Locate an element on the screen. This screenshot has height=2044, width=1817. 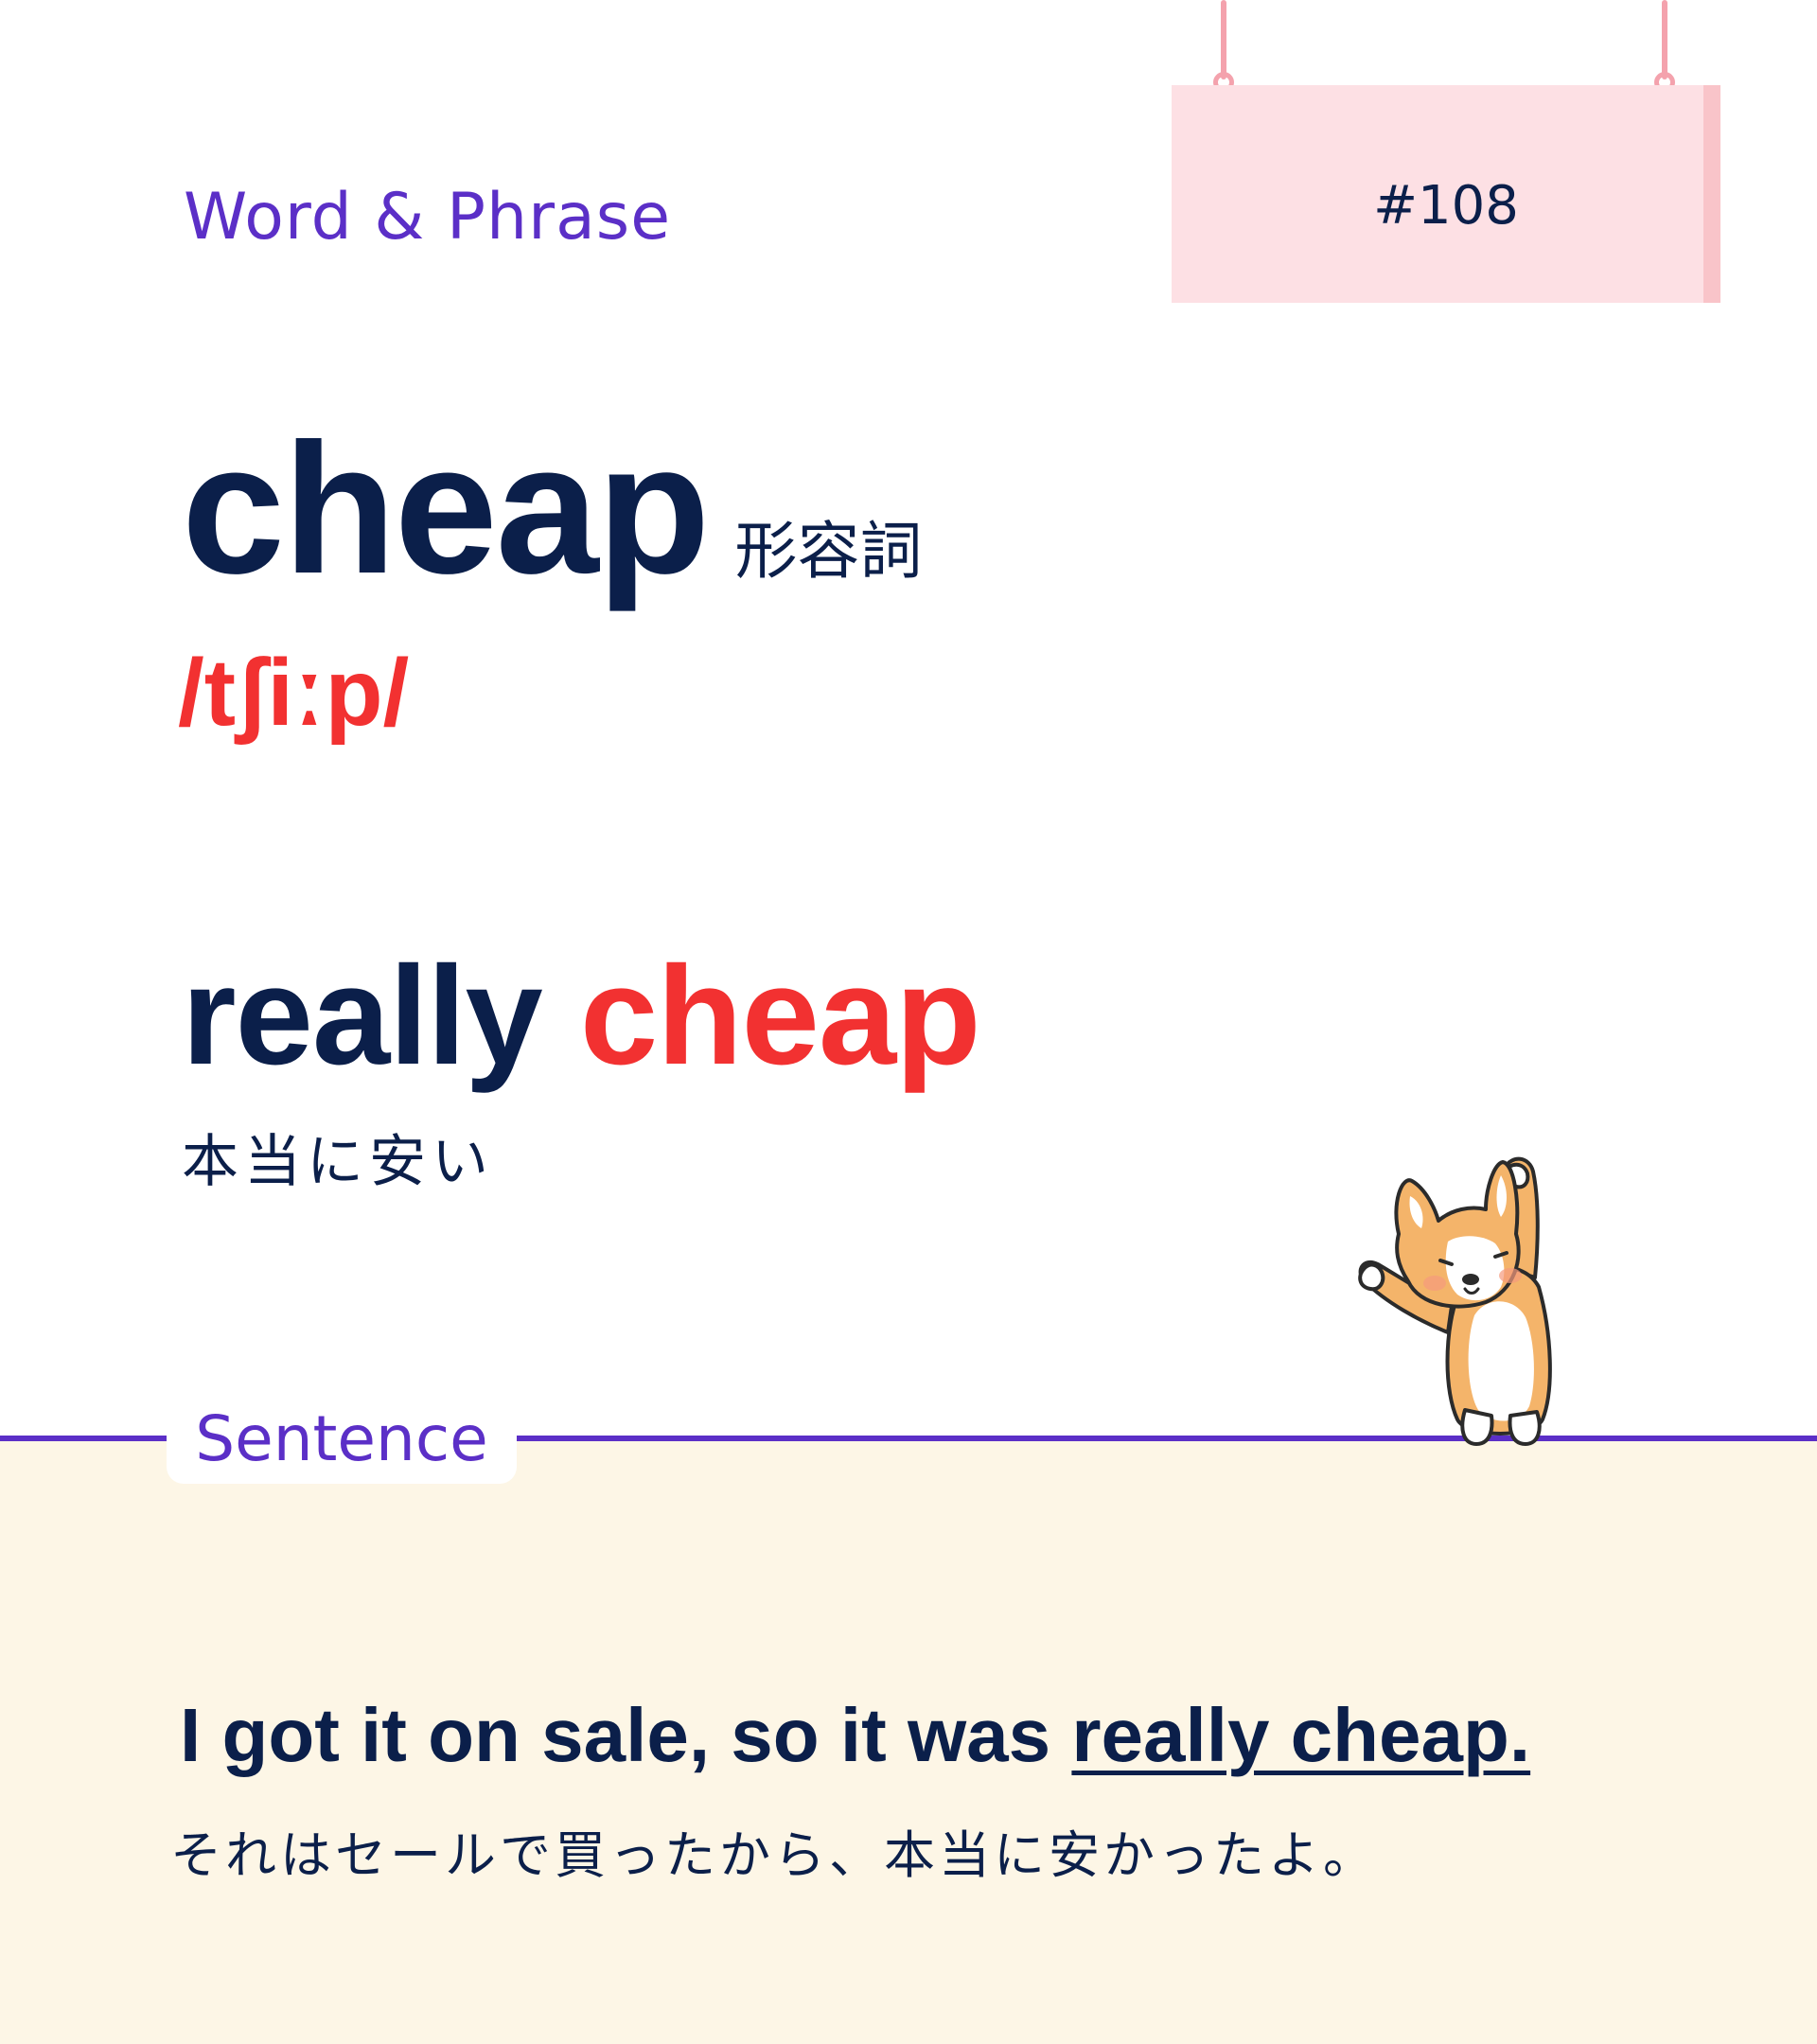
part-of-speech: 形容詞 is located at coordinates (829, 551).